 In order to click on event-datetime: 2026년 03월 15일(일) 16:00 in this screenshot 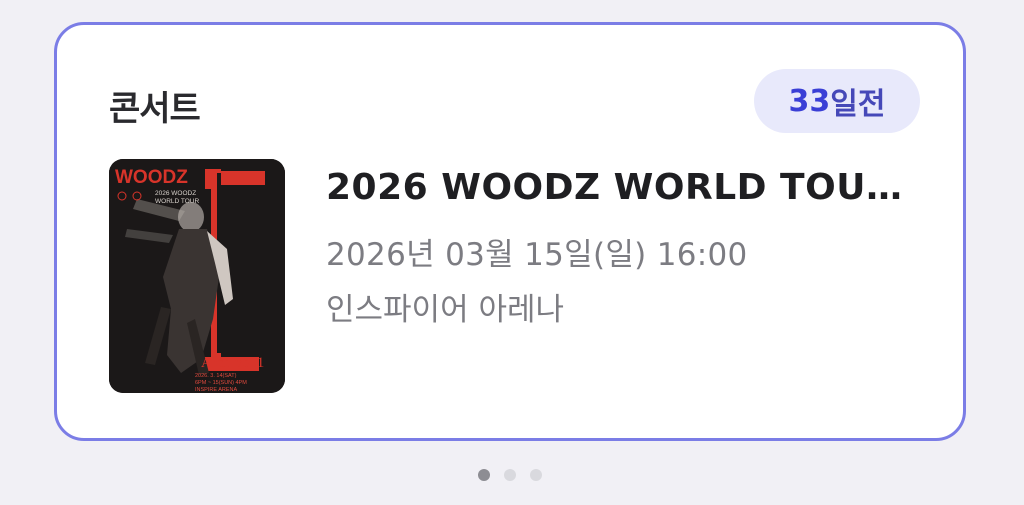, I will do `click(537, 255)`.